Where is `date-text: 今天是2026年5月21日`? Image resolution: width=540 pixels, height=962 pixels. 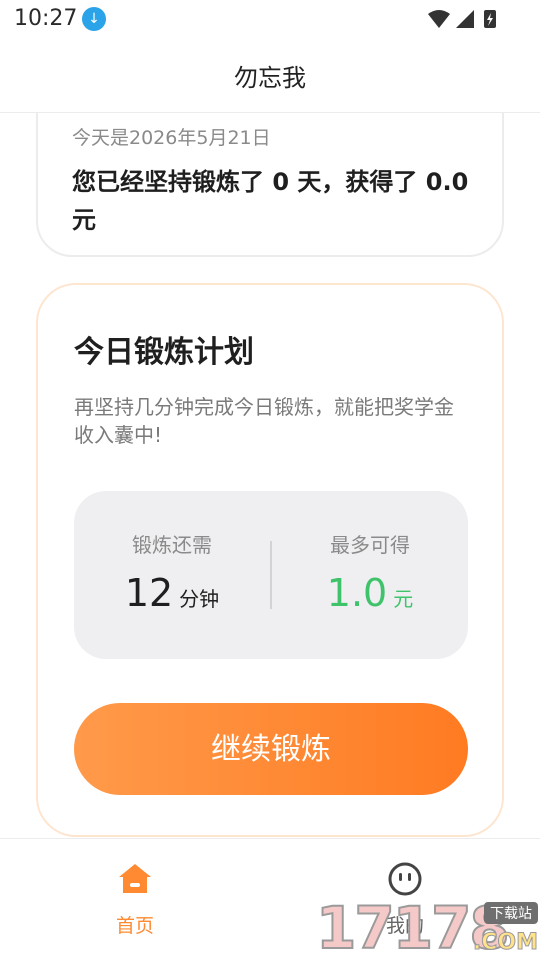 date-text: 今天是2026年5月21日 is located at coordinates (171, 138).